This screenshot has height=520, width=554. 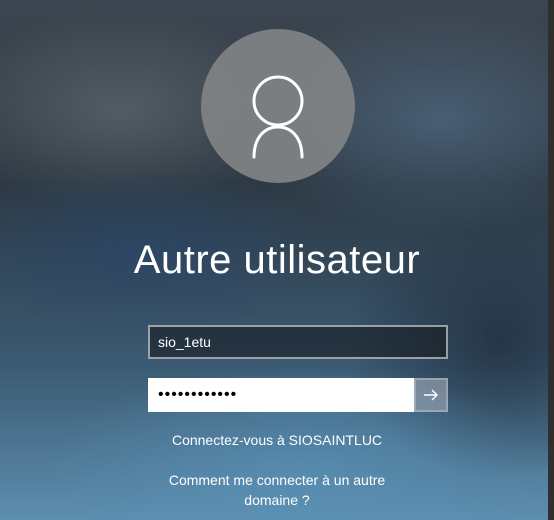 I want to click on user-avatar, so click(x=278, y=106).